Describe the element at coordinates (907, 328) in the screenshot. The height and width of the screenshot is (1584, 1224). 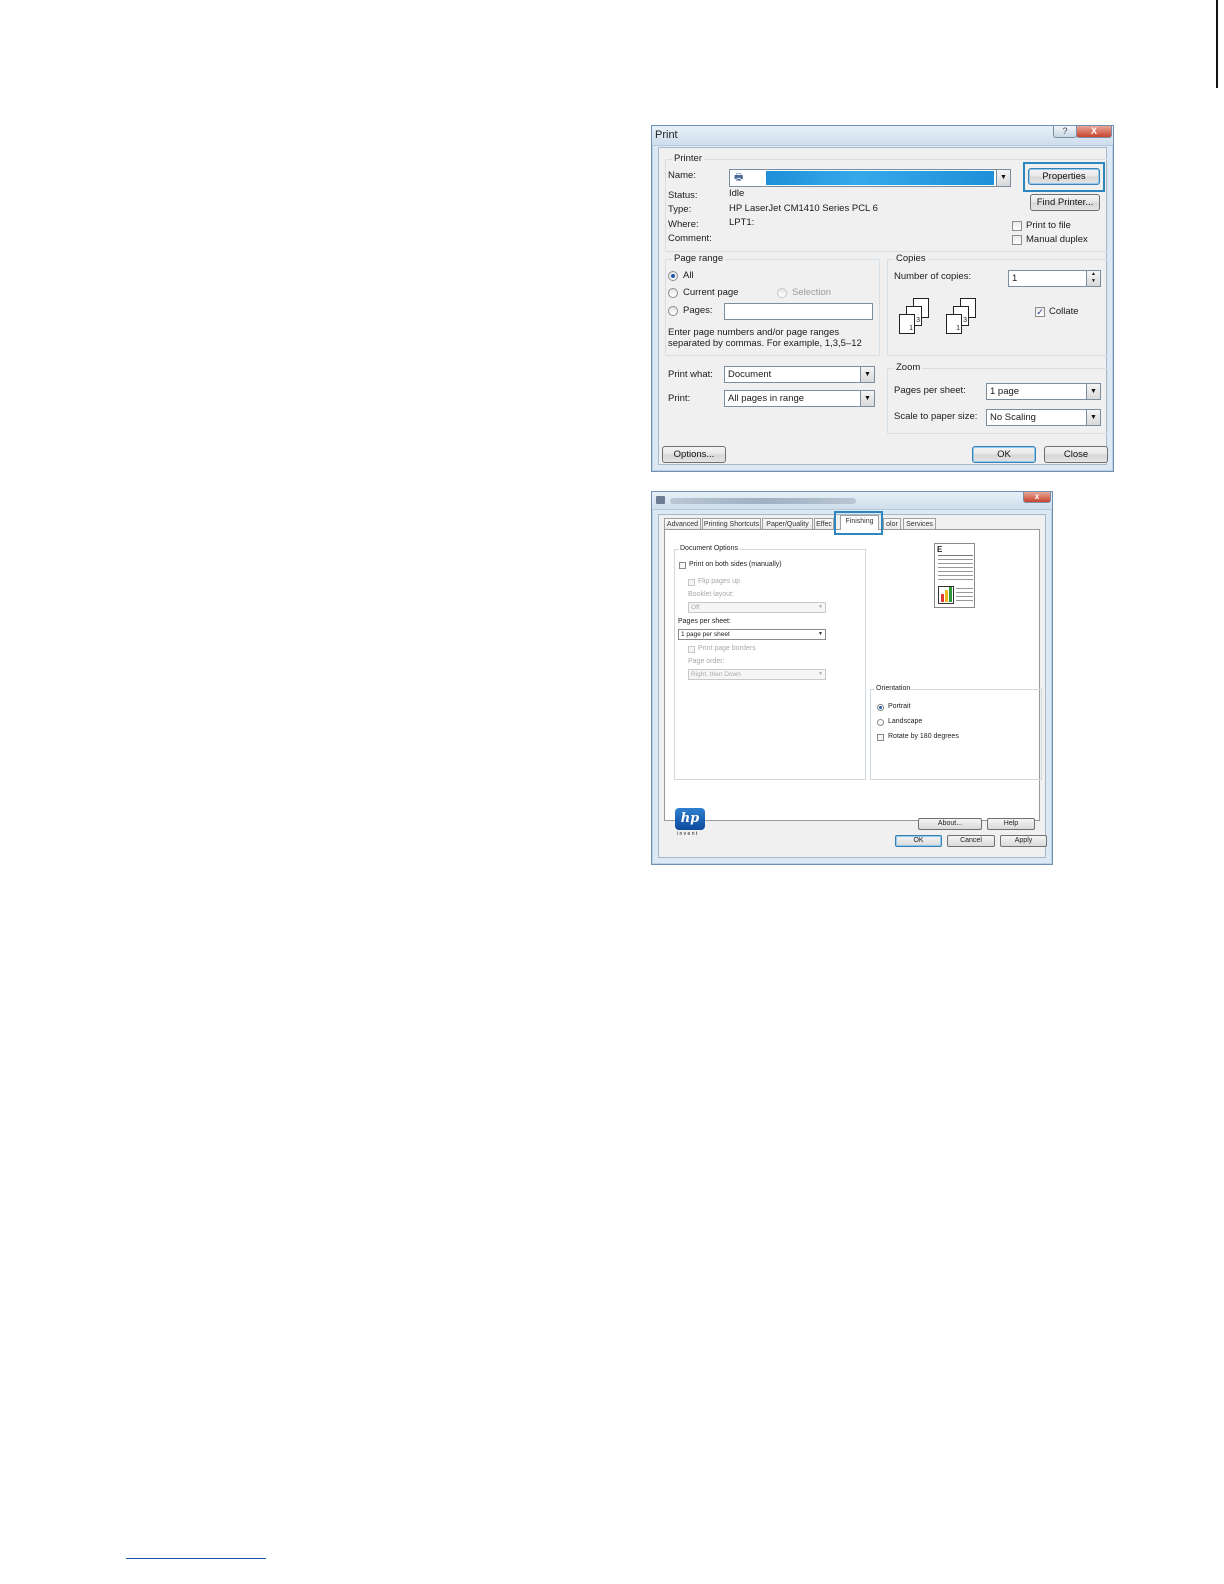
I see `collate-page-icon: 1` at that location.